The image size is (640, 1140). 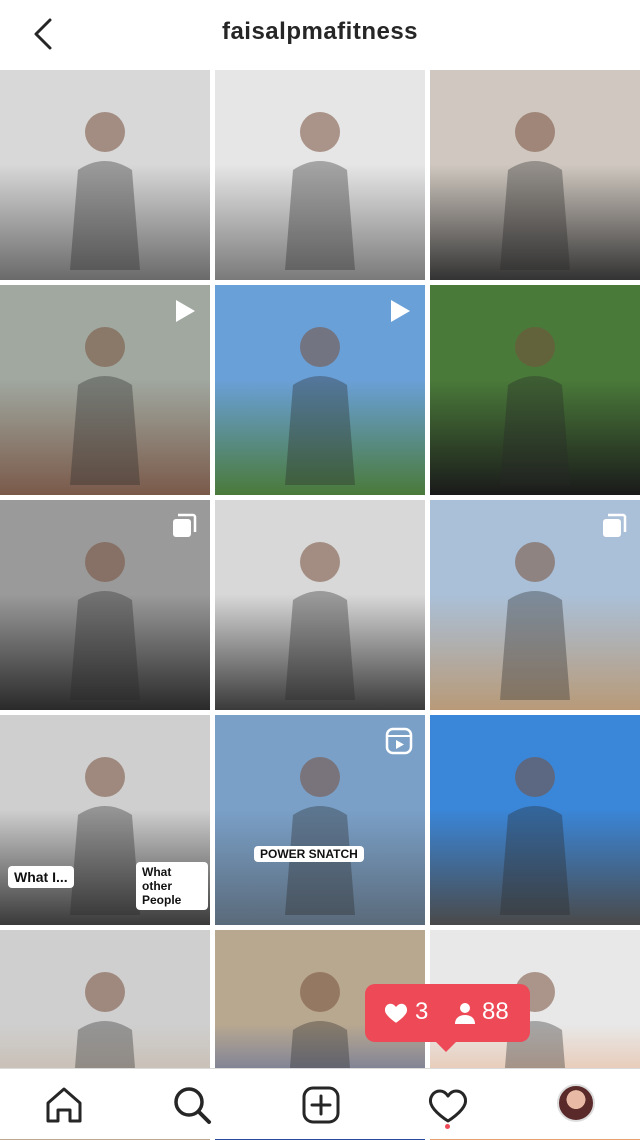 I want to click on bottom-tab-bar, so click(x=320, y=1103).